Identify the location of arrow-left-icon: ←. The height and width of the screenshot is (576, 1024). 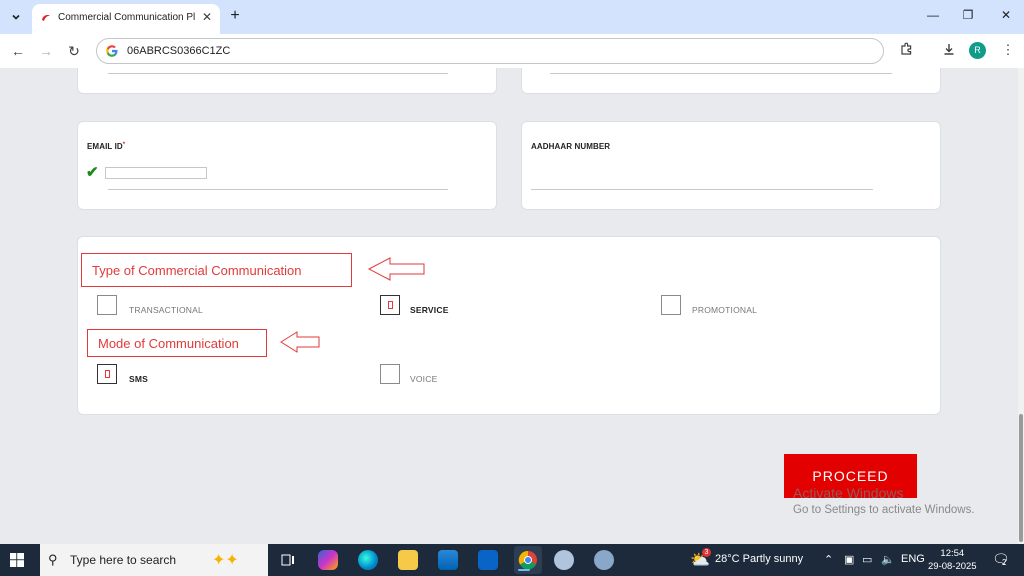
(18, 51).